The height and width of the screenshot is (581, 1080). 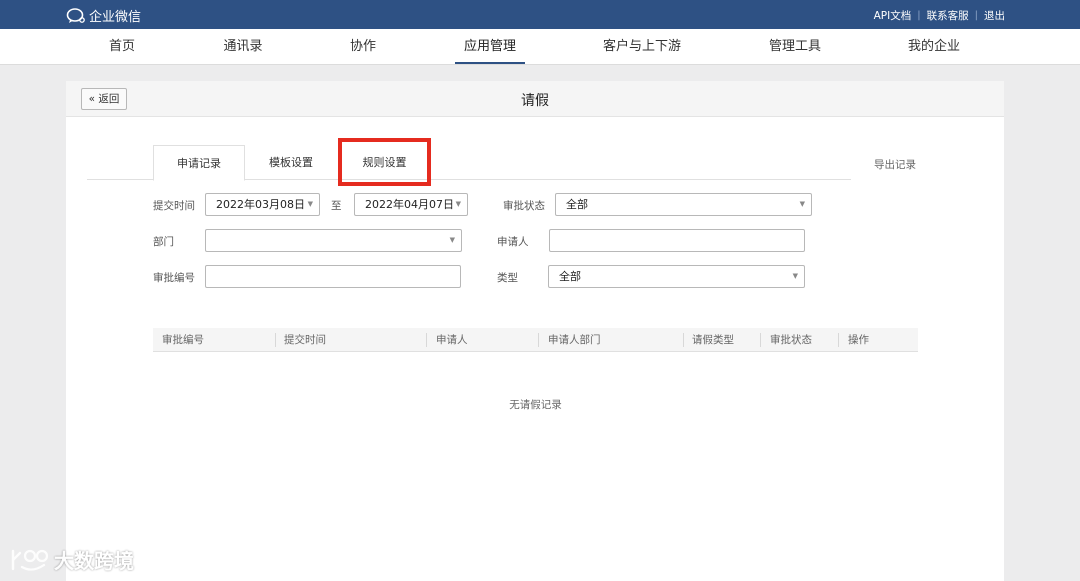 I want to click on status-value: 全部, so click(x=577, y=204).